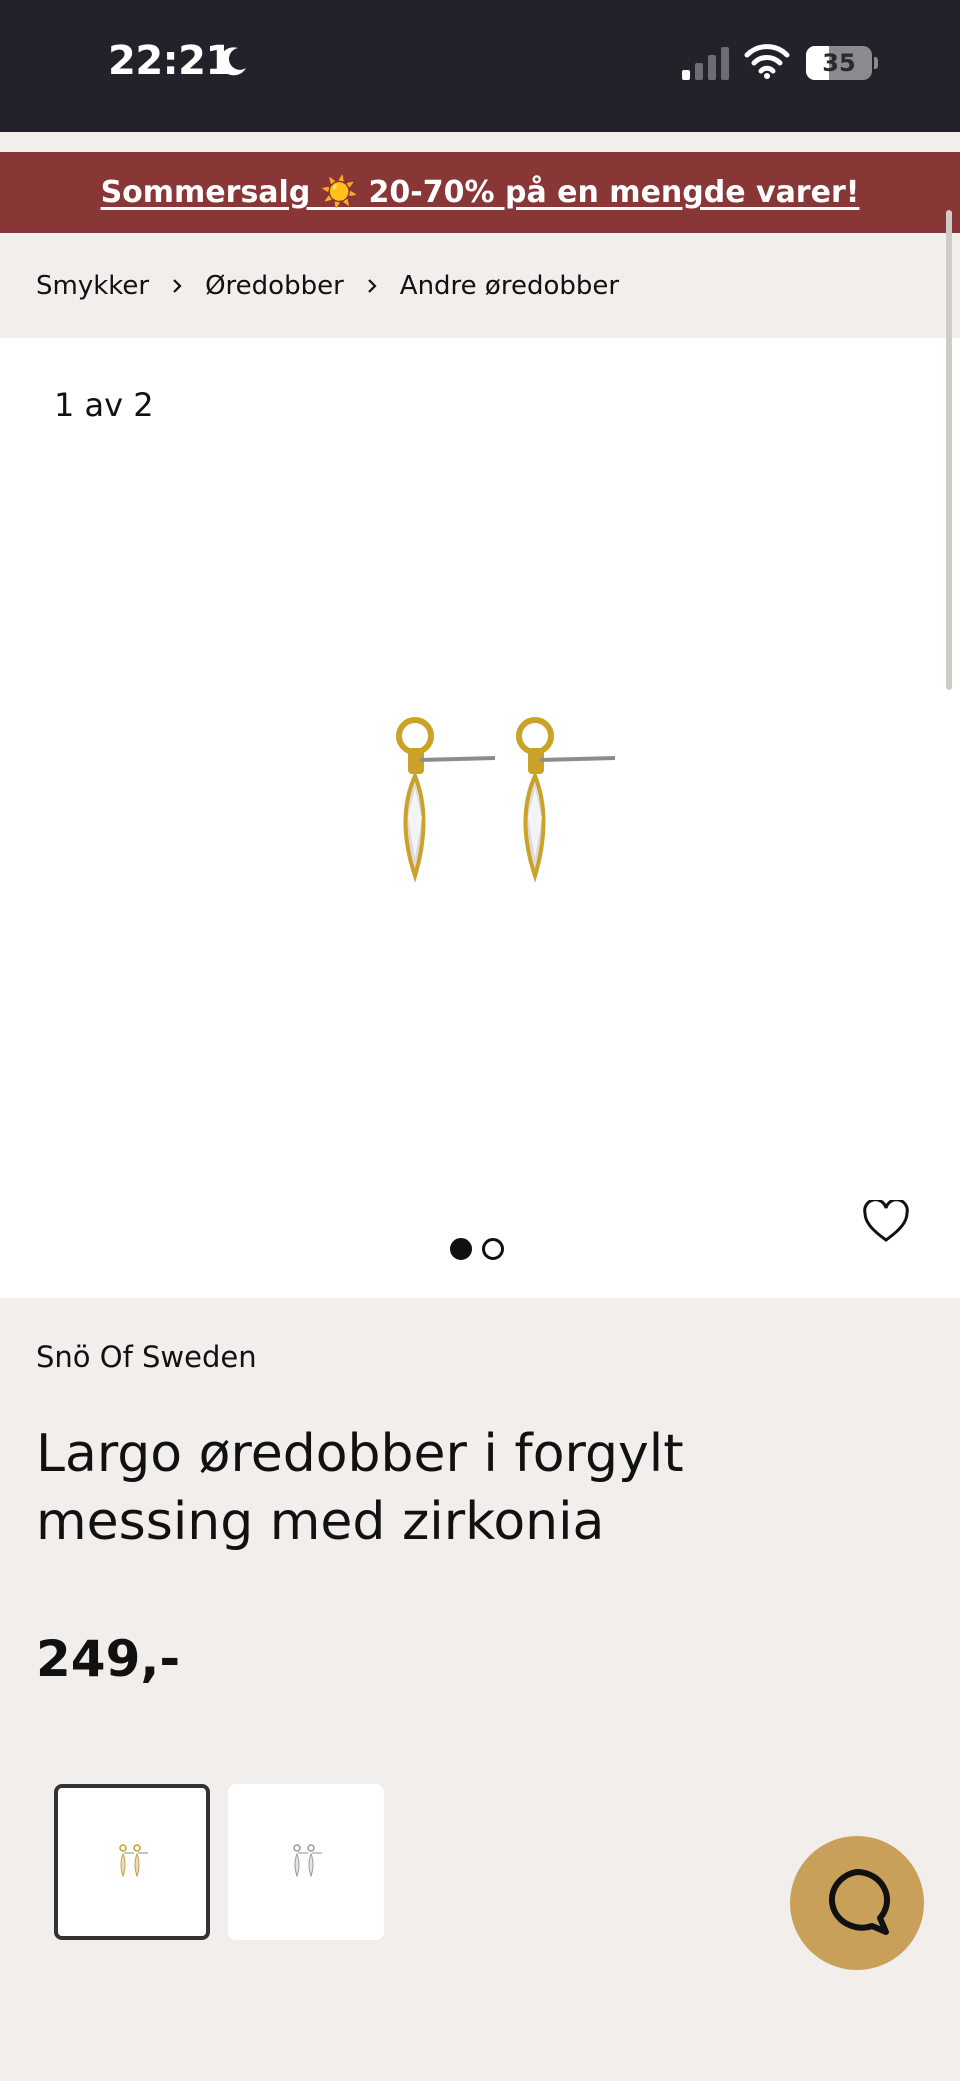 The height and width of the screenshot is (2081, 960). I want to click on moon-icon, so click(232, 61).